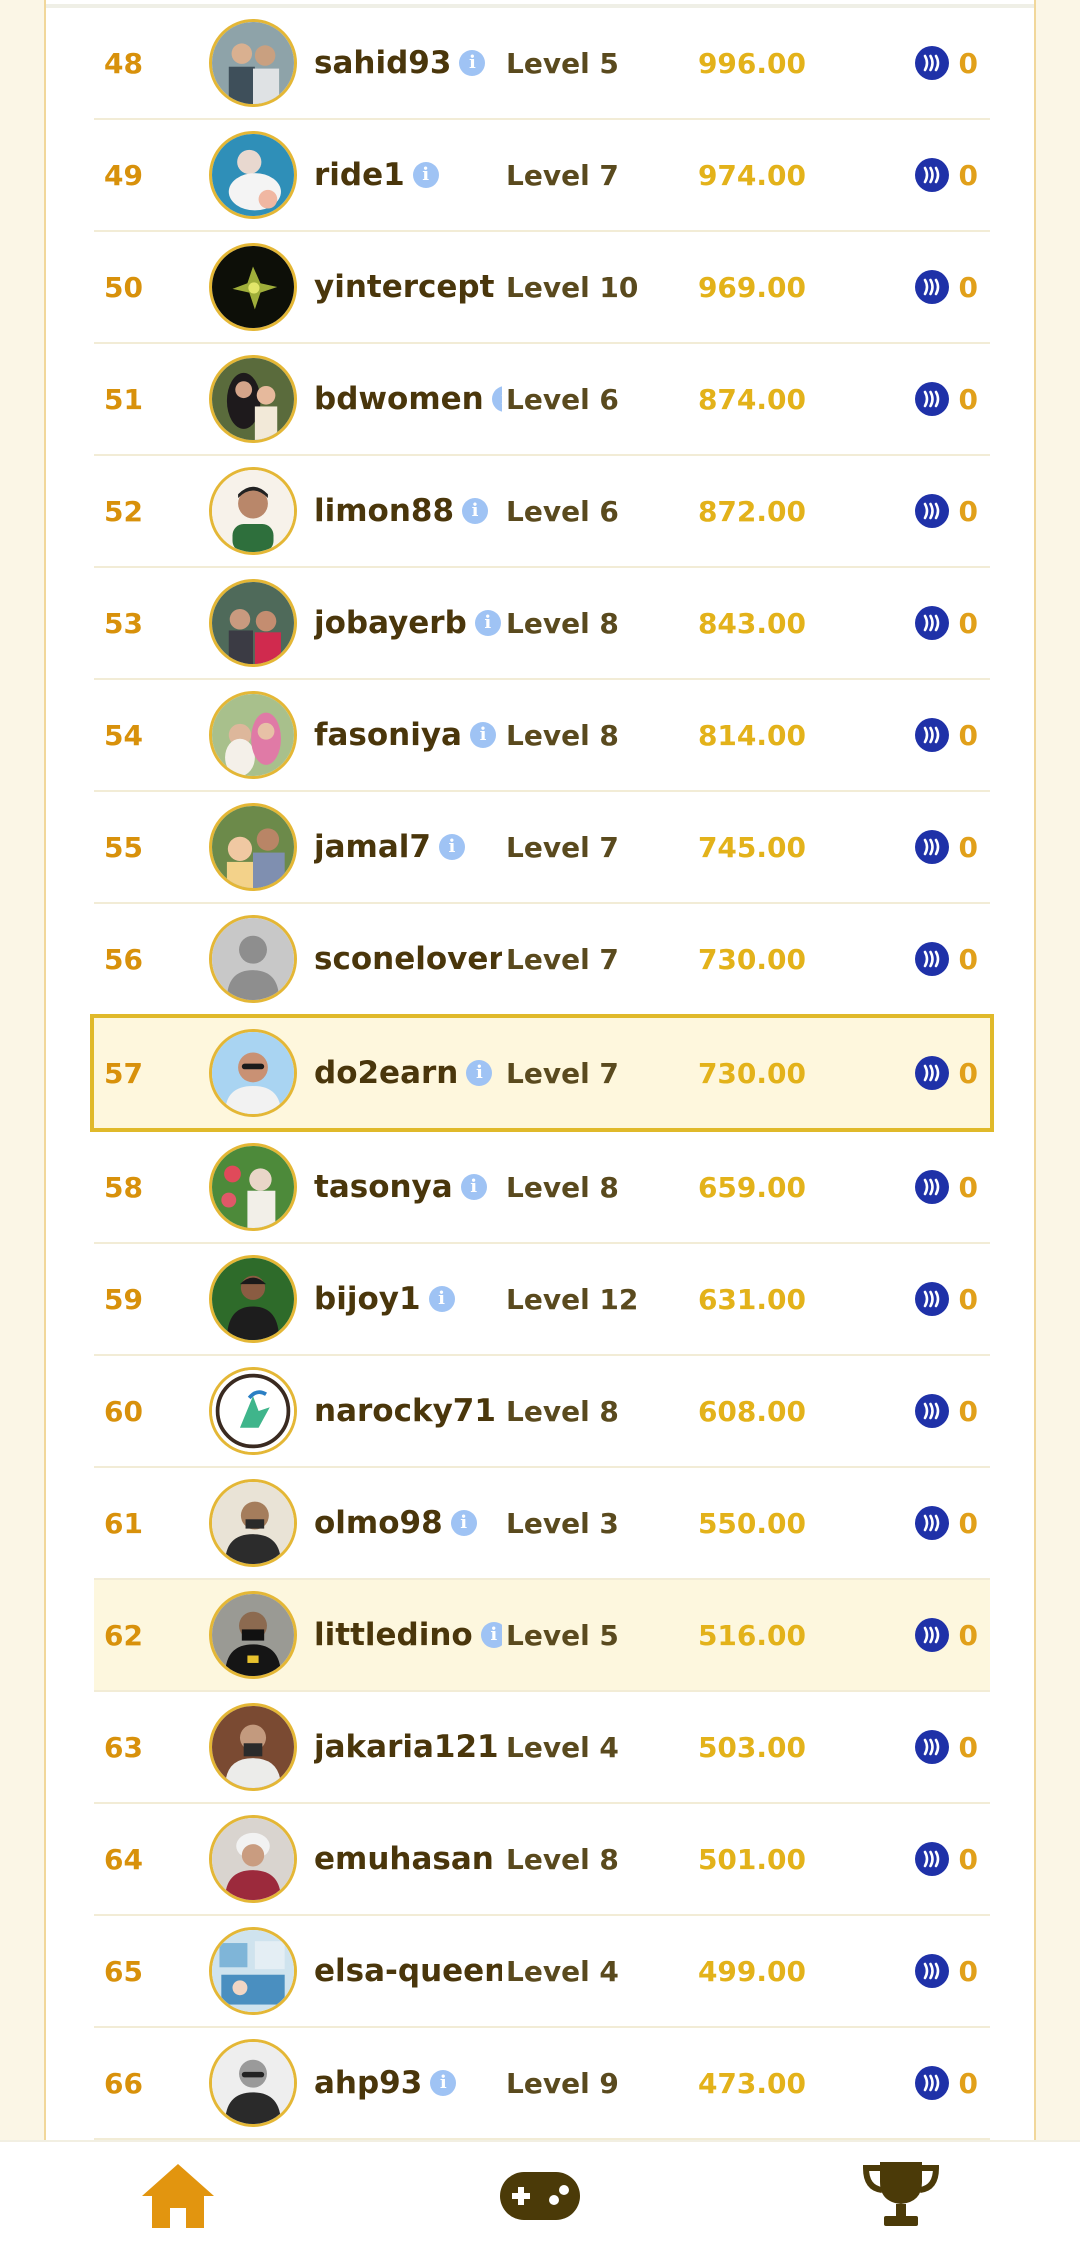 This screenshot has height=2248, width=1080. What do you see at coordinates (542, 288) in the screenshot?
I see `leaderboard-row: 50 yintercept i Level 10 969.00 0` at bounding box center [542, 288].